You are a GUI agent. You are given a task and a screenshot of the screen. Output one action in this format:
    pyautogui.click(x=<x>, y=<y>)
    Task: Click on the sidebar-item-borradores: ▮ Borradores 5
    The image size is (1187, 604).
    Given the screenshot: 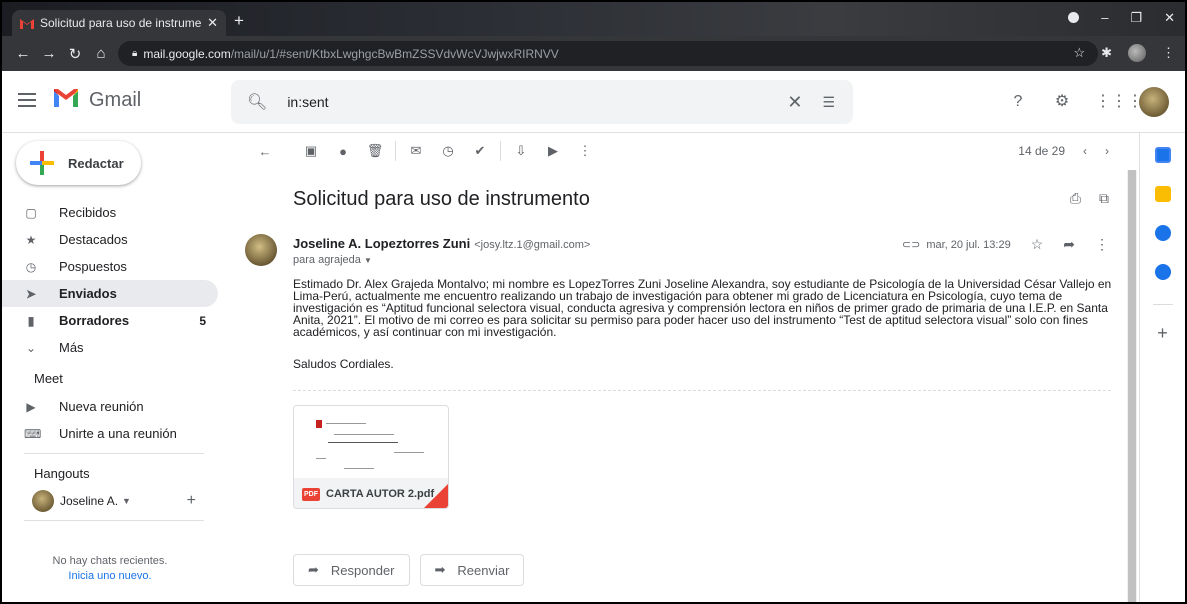 What is the action you would take?
    pyautogui.click(x=110, y=320)
    